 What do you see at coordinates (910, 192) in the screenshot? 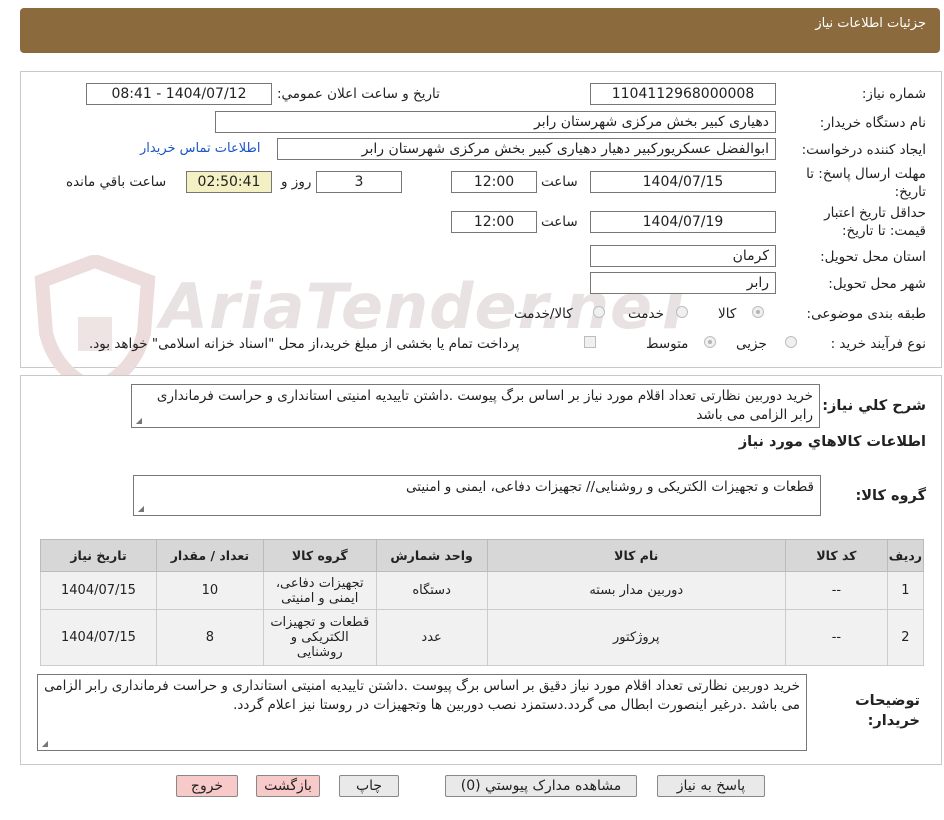
I see `deadline-label-date: تاریخ:` at bounding box center [910, 192].